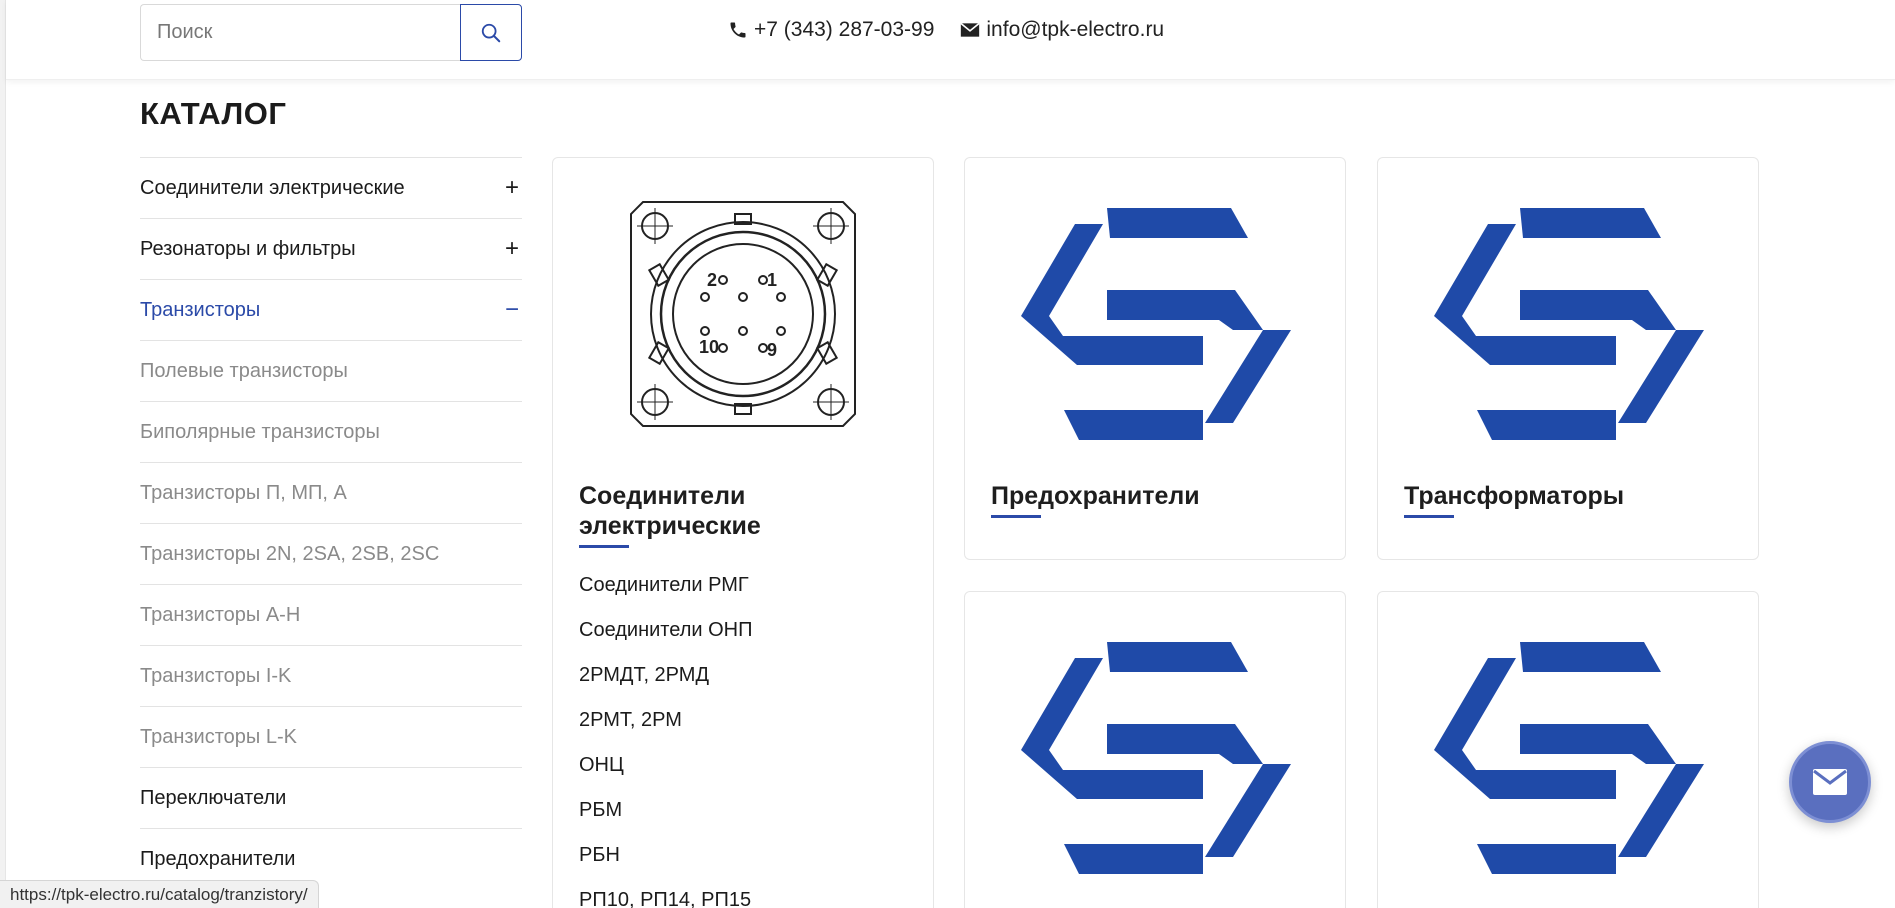  I want to click on sidebar-item-transistors: Транзисторы −, so click(331, 309).